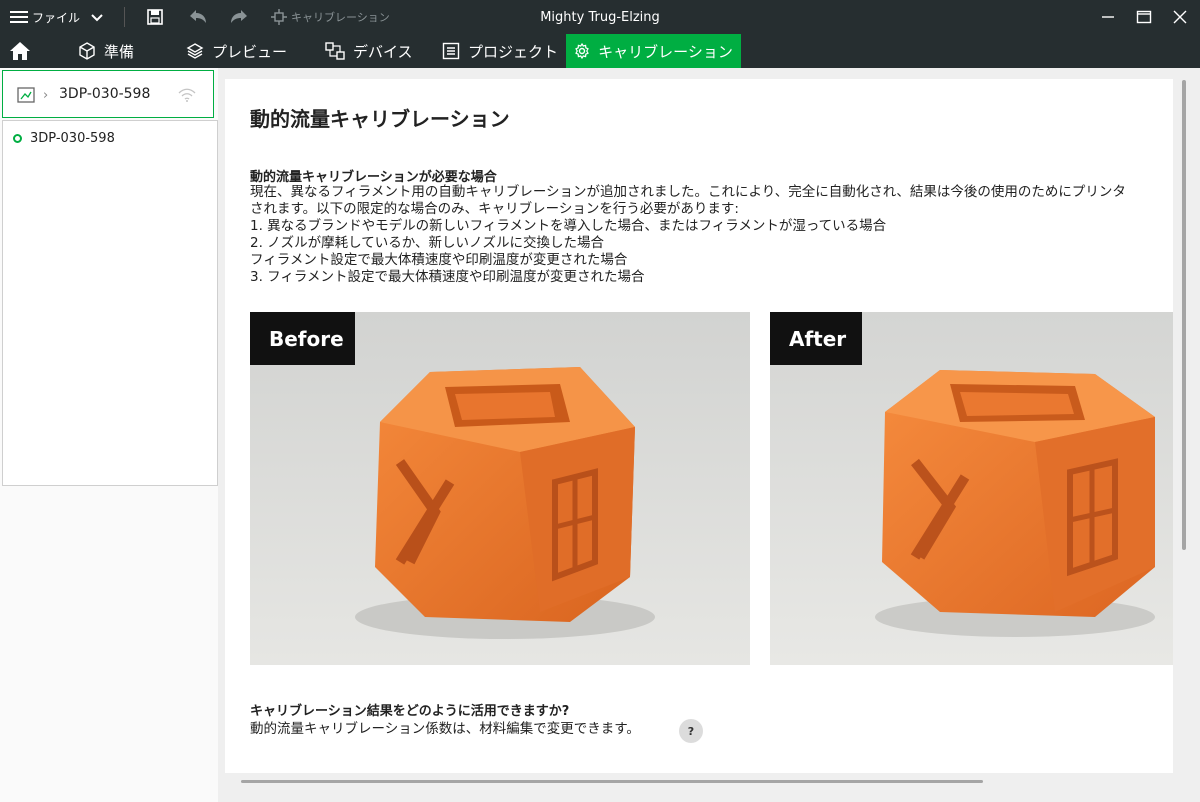 The height and width of the screenshot is (802, 1200). I want to click on tab-calibration: キャリブレーション, so click(653, 51).